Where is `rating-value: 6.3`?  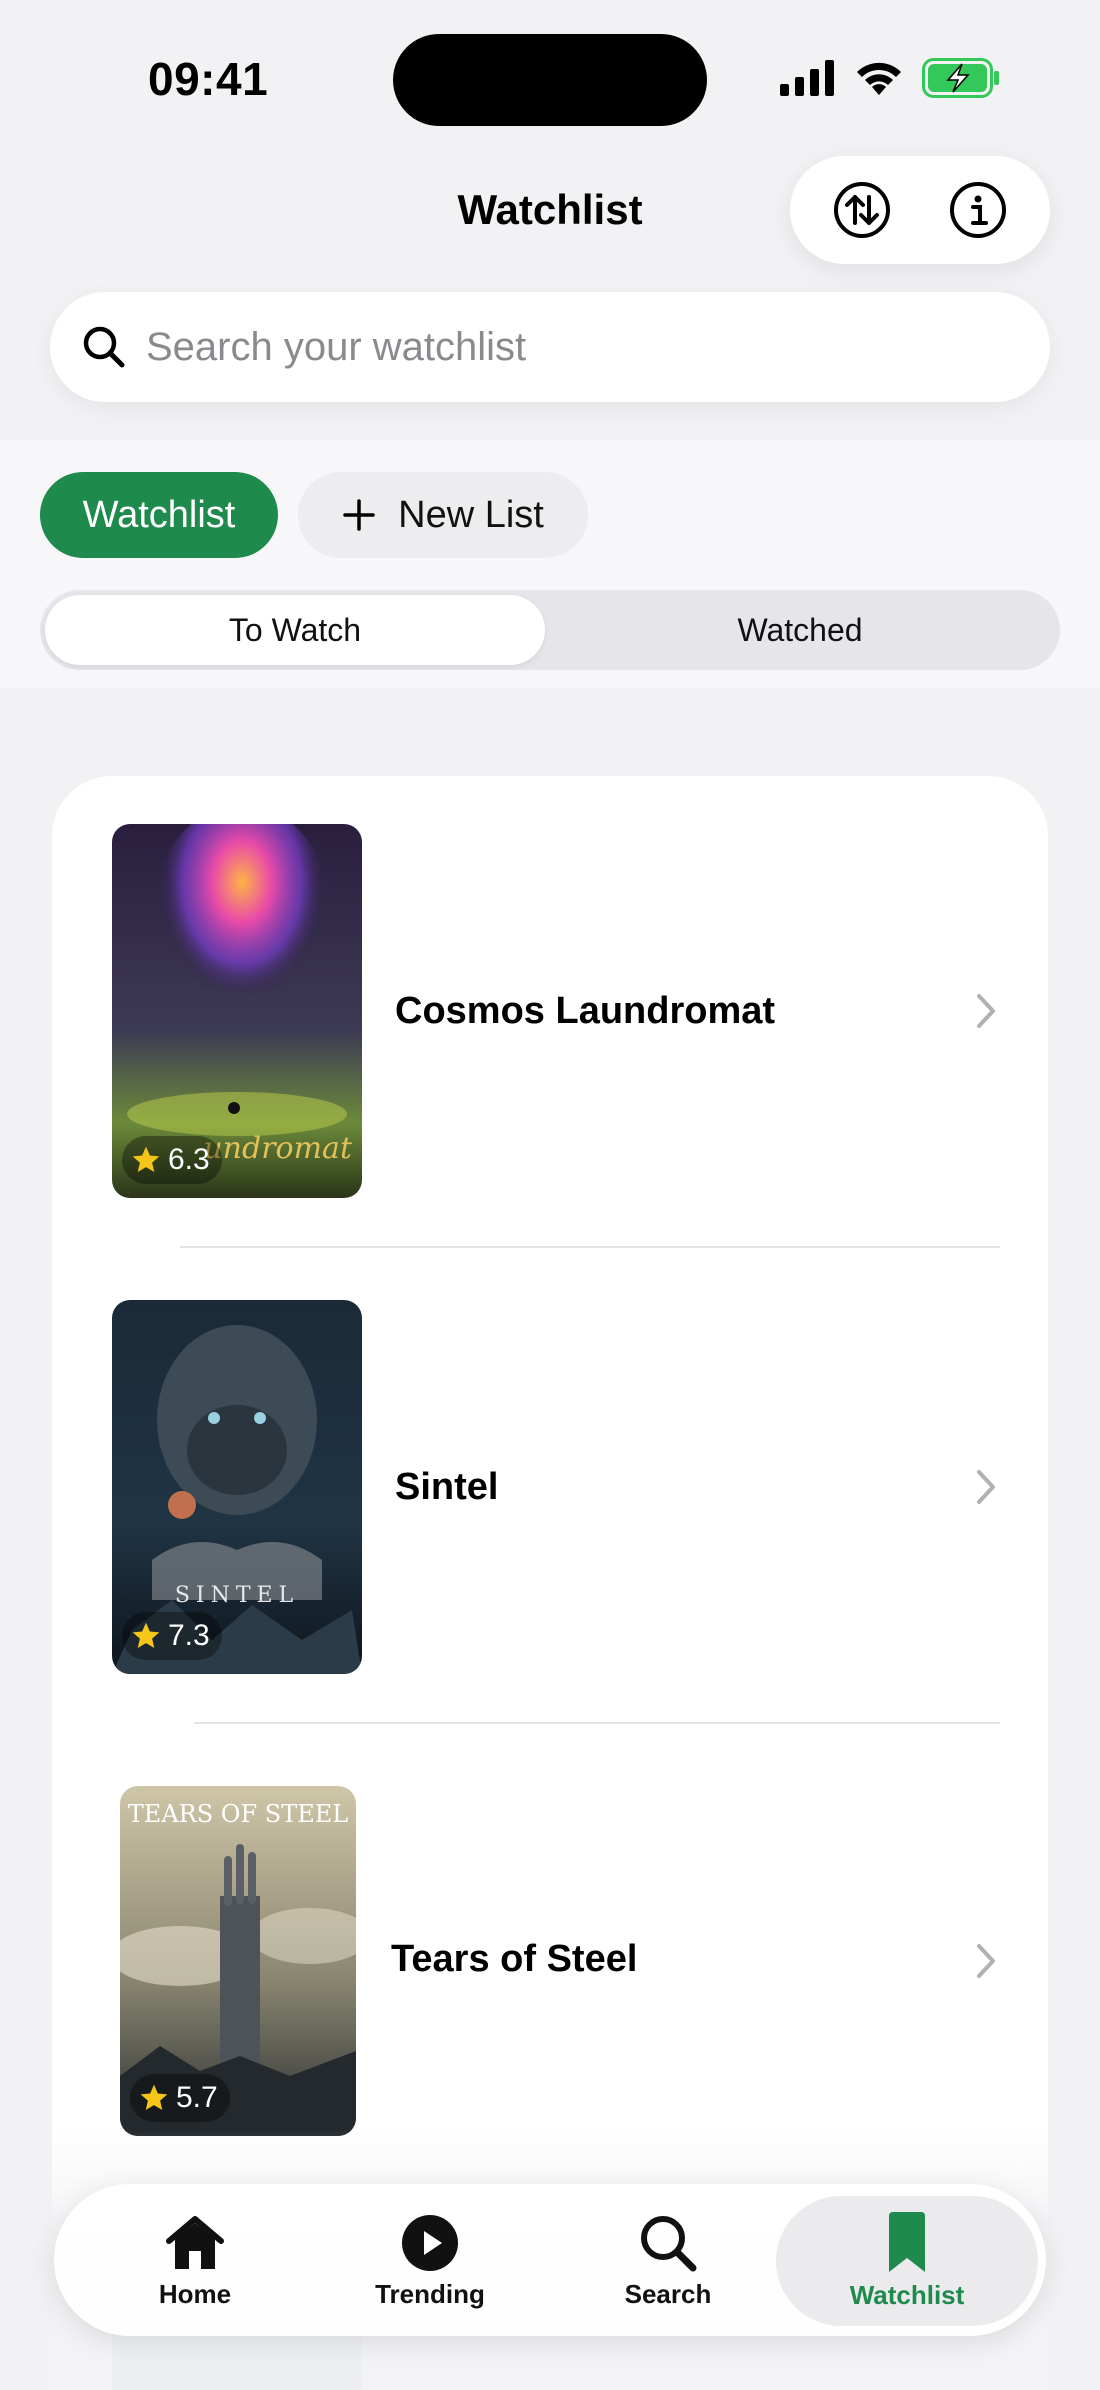 rating-value: 6.3 is located at coordinates (189, 1159).